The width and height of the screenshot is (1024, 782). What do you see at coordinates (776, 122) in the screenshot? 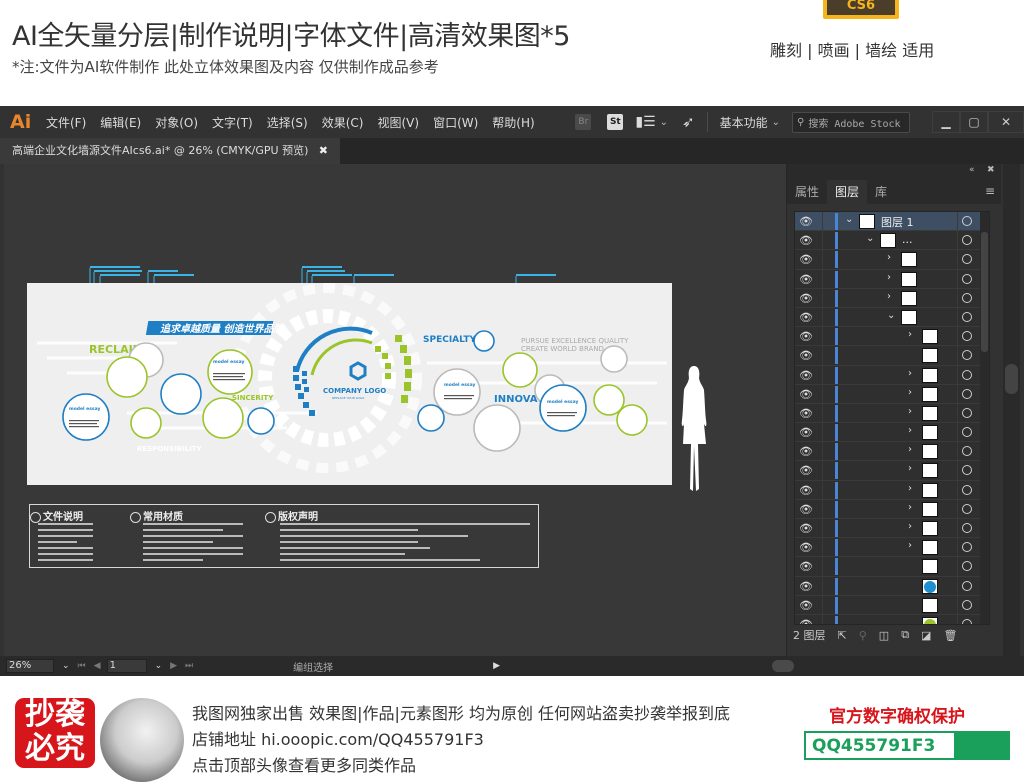
I see `workspace-chevron-icon: ⌄` at bounding box center [776, 122].